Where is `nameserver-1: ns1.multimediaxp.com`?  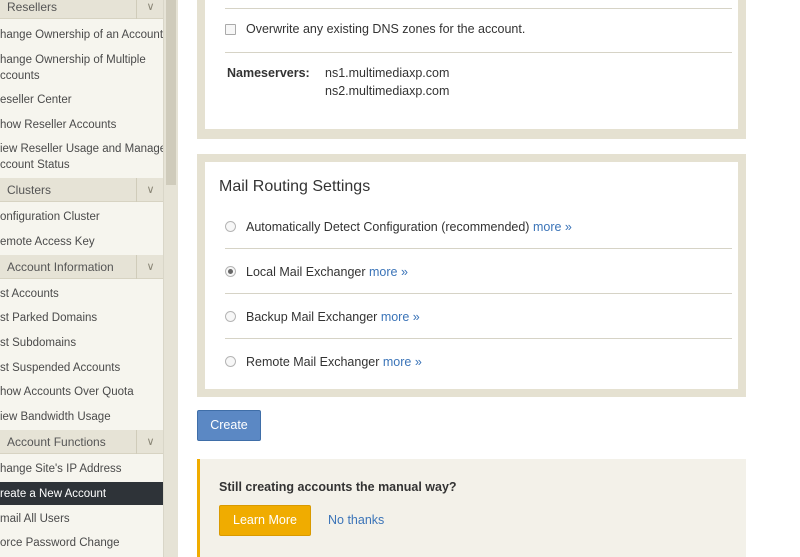
nameserver-1: ns1.multimediaxp.com is located at coordinates (387, 73).